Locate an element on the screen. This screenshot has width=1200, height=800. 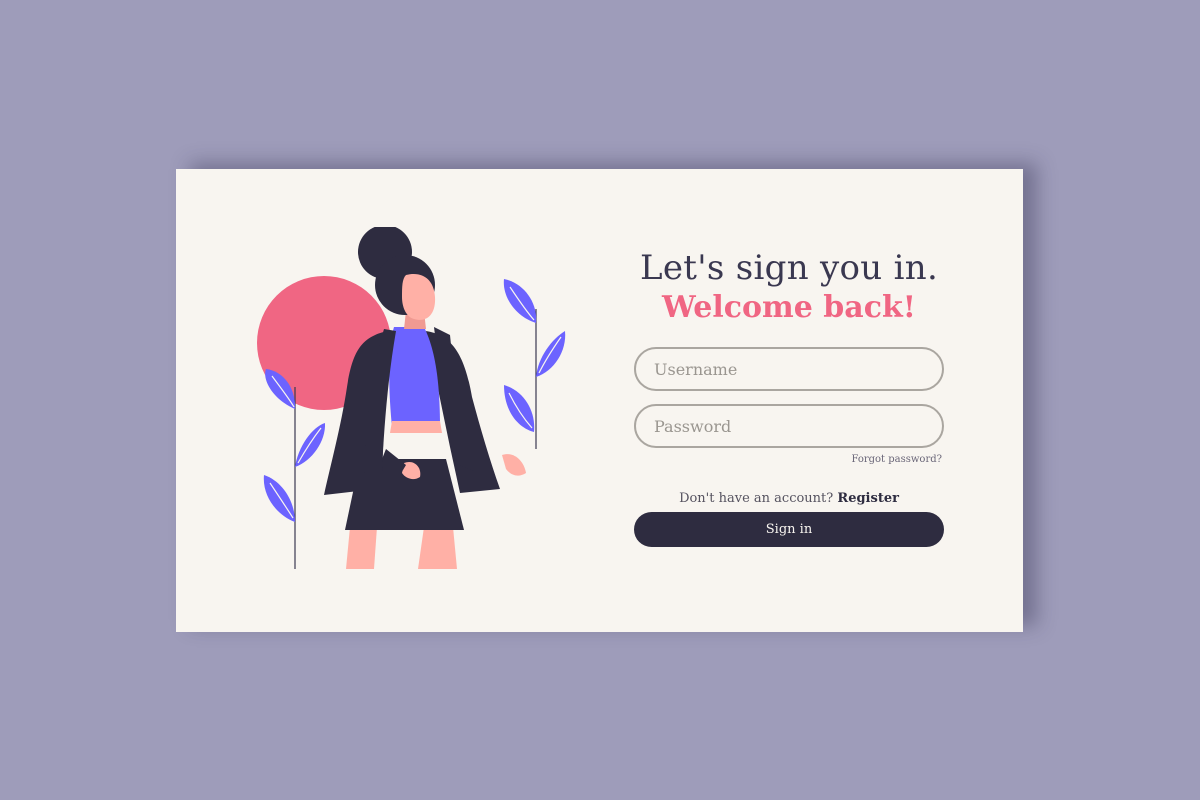
password-input is located at coordinates (789, 426).